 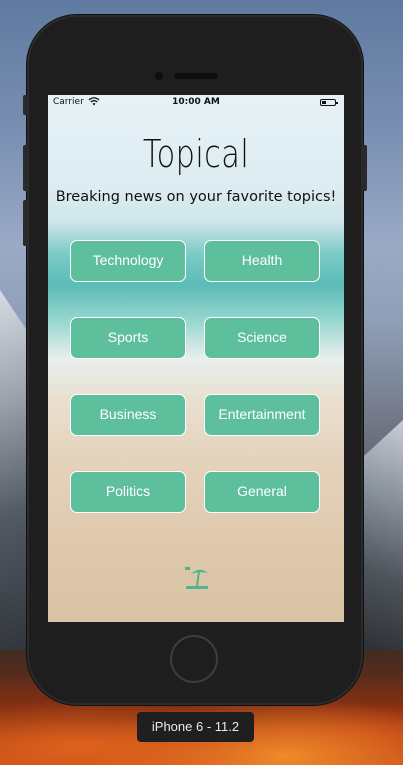 What do you see at coordinates (364, 168) in the screenshot?
I see `power-button` at bounding box center [364, 168].